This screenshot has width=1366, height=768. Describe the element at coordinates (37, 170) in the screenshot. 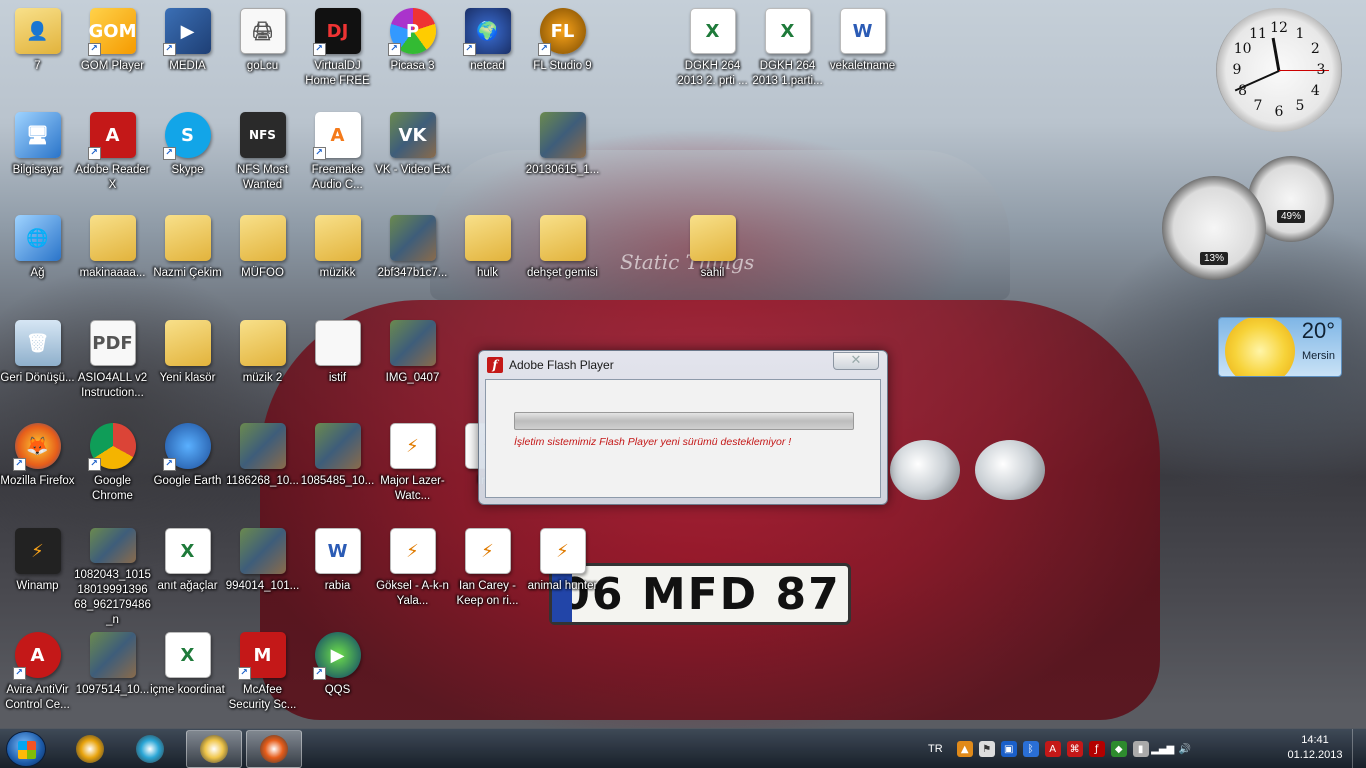

I see `desktop-icon-label: Bilgisayar` at that location.